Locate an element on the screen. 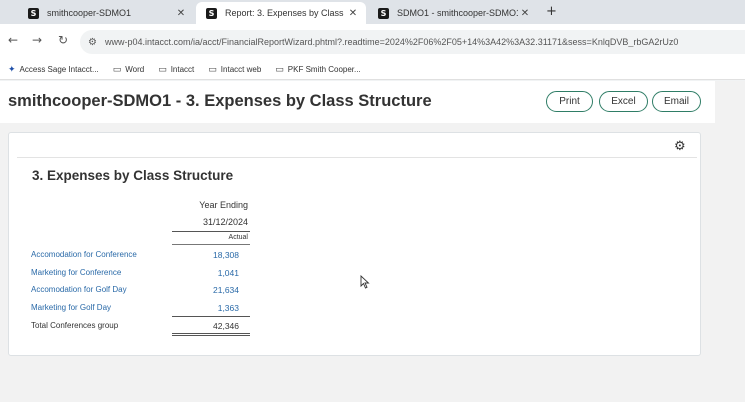 This screenshot has height=402, width=745. forward-icon: → is located at coordinates (37, 40).